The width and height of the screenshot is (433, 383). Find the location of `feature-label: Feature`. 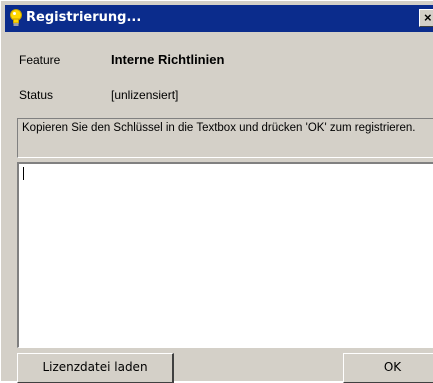

feature-label: Feature is located at coordinates (40, 60).